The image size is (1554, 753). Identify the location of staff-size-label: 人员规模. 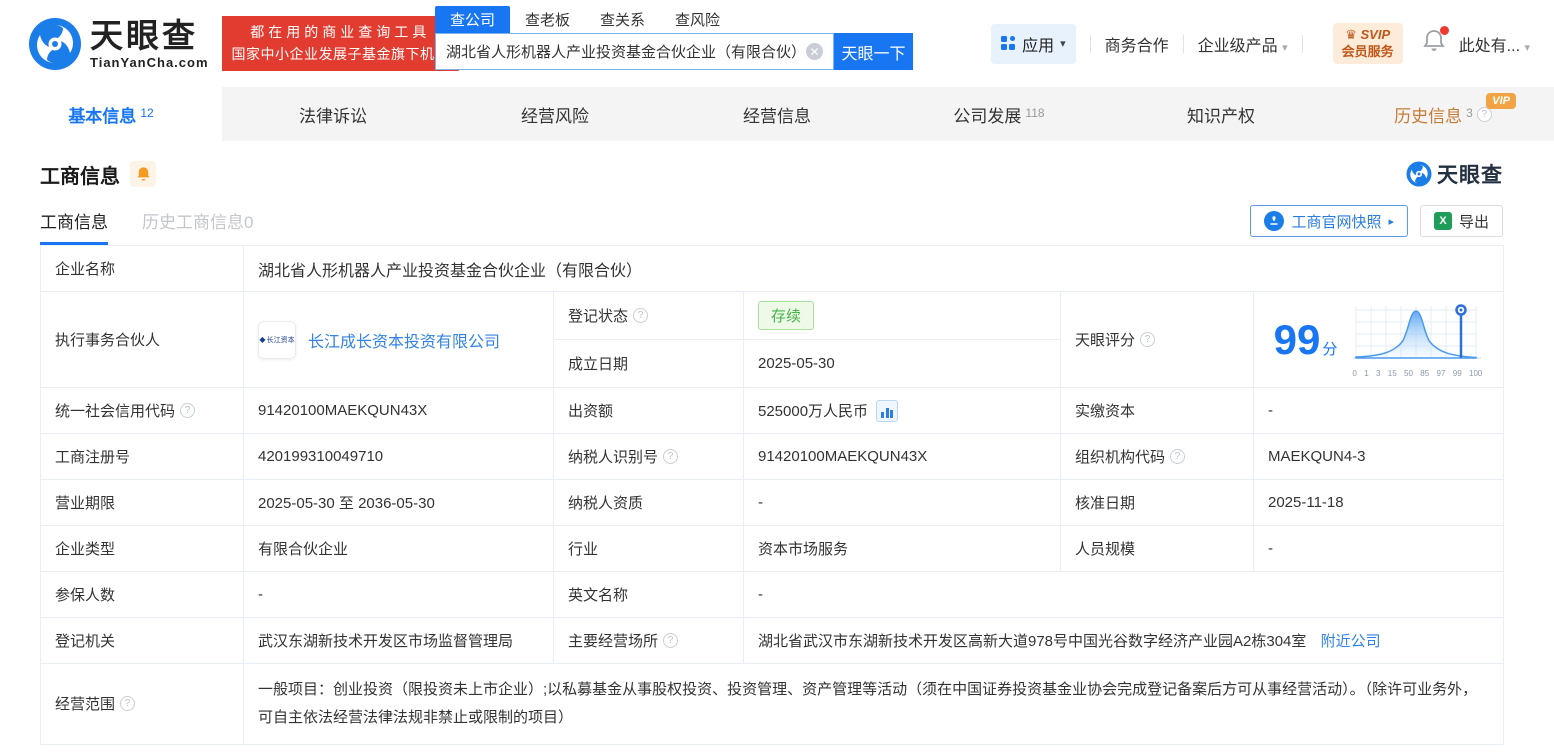
(1157, 548).